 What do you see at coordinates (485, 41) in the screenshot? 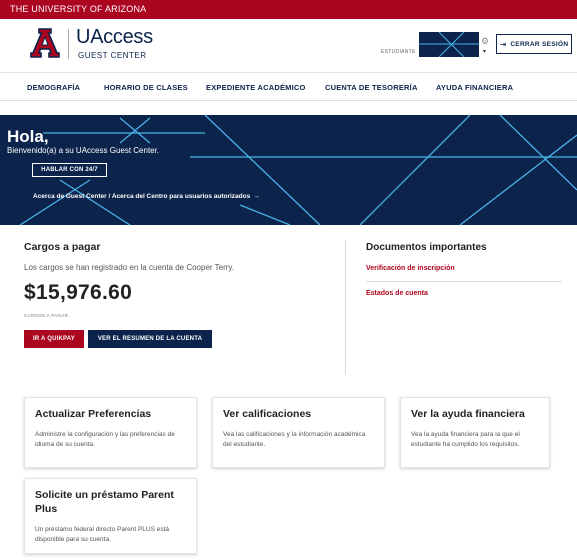
I see `settings-gear-icon: ⚙` at bounding box center [485, 41].